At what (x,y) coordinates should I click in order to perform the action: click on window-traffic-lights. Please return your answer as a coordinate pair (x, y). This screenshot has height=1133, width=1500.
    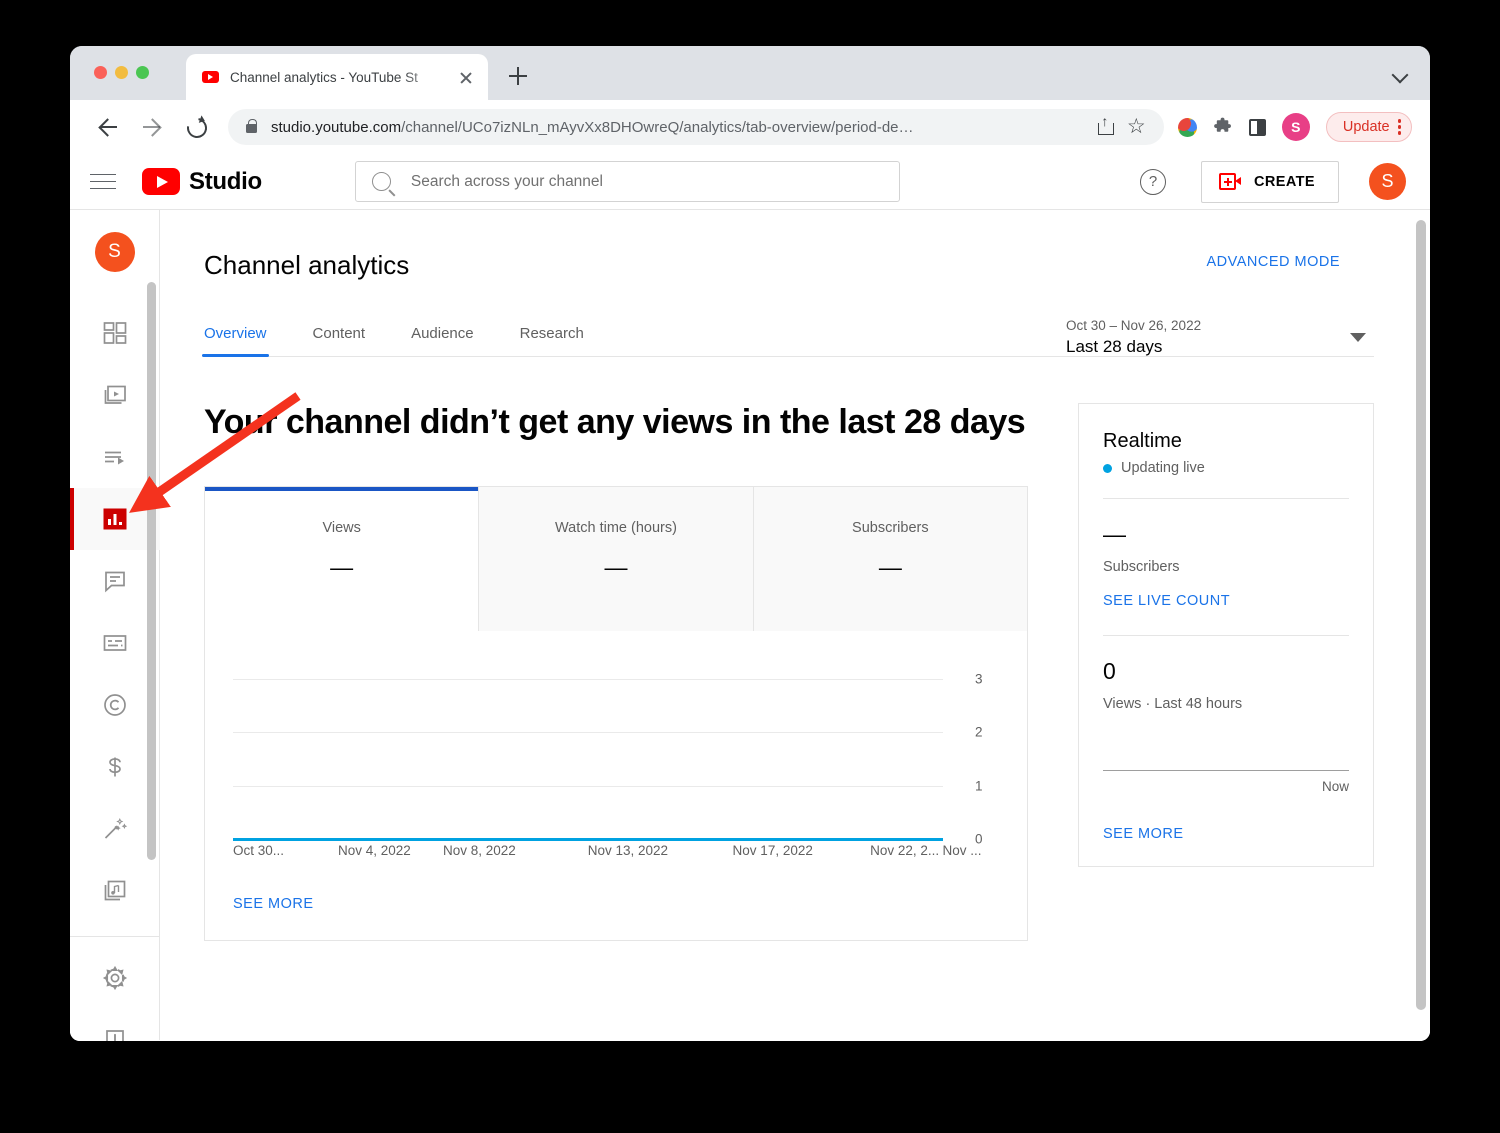
    Looking at the image, I should click on (121, 72).